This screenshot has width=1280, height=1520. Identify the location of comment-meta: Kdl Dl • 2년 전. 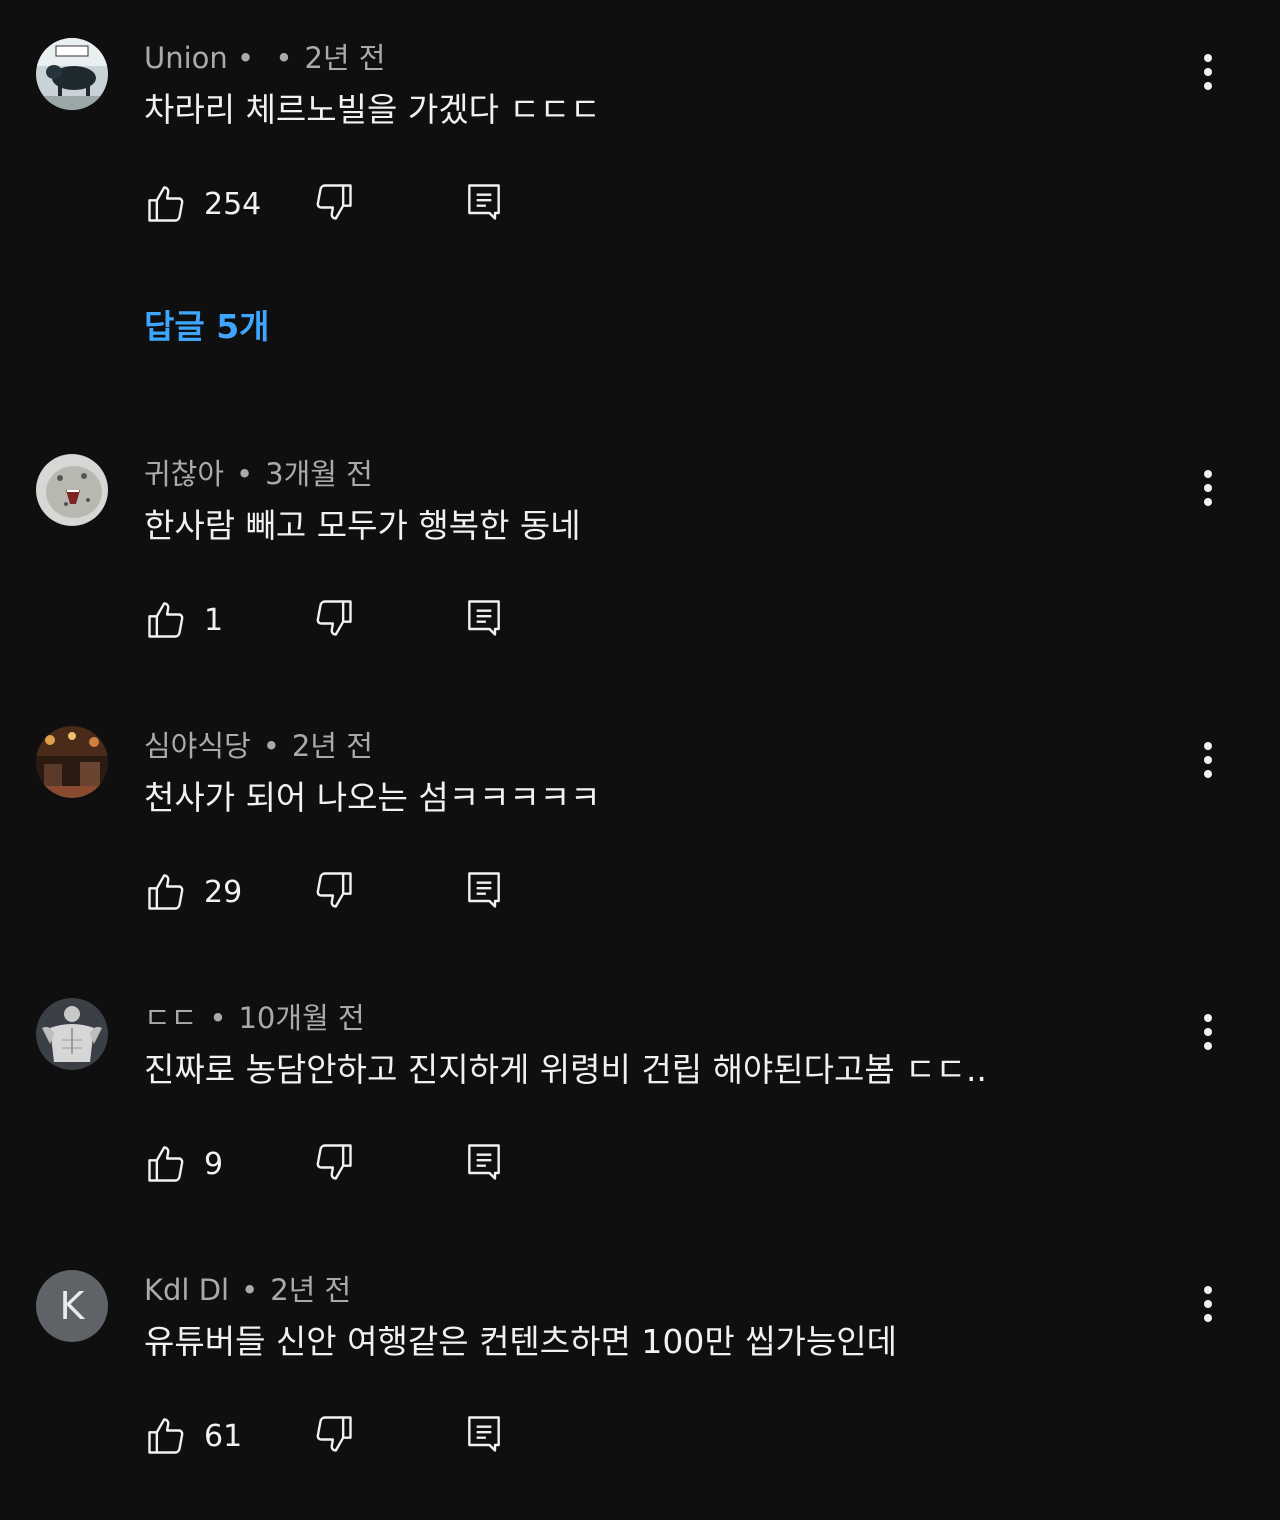
(247, 1290).